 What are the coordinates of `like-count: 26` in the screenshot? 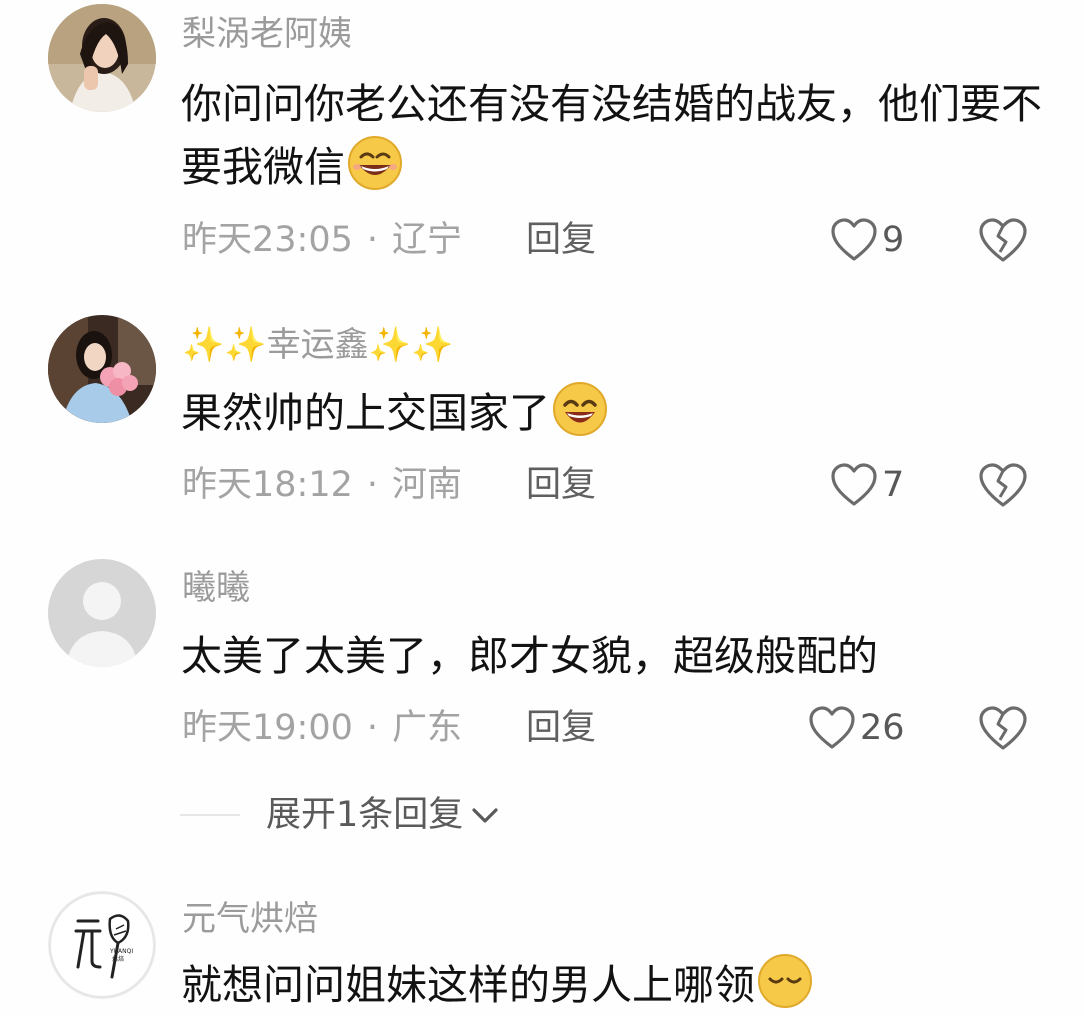 It's located at (882, 728).